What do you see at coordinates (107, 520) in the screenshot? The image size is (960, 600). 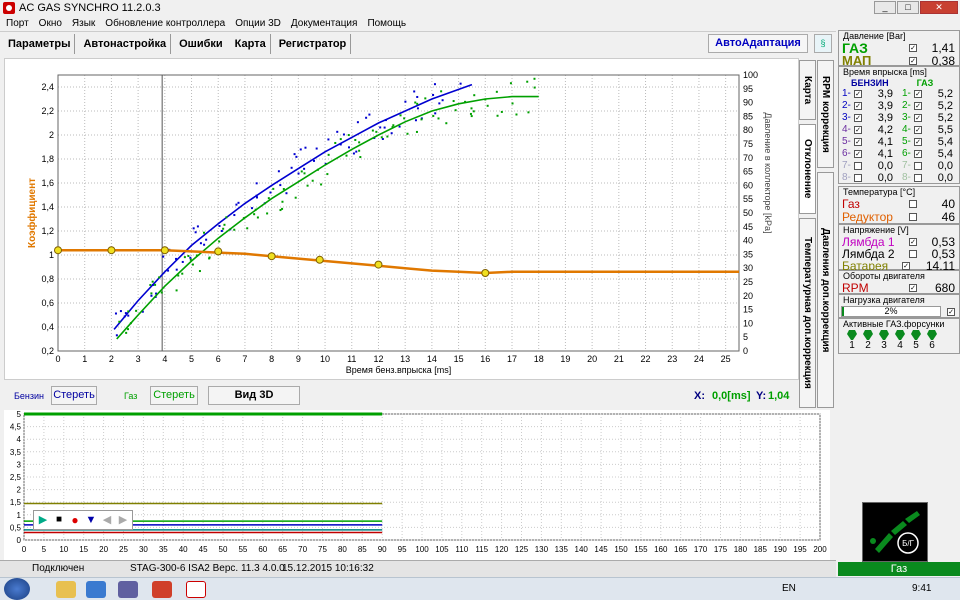 I see `back-icon: ◀` at bounding box center [107, 520].